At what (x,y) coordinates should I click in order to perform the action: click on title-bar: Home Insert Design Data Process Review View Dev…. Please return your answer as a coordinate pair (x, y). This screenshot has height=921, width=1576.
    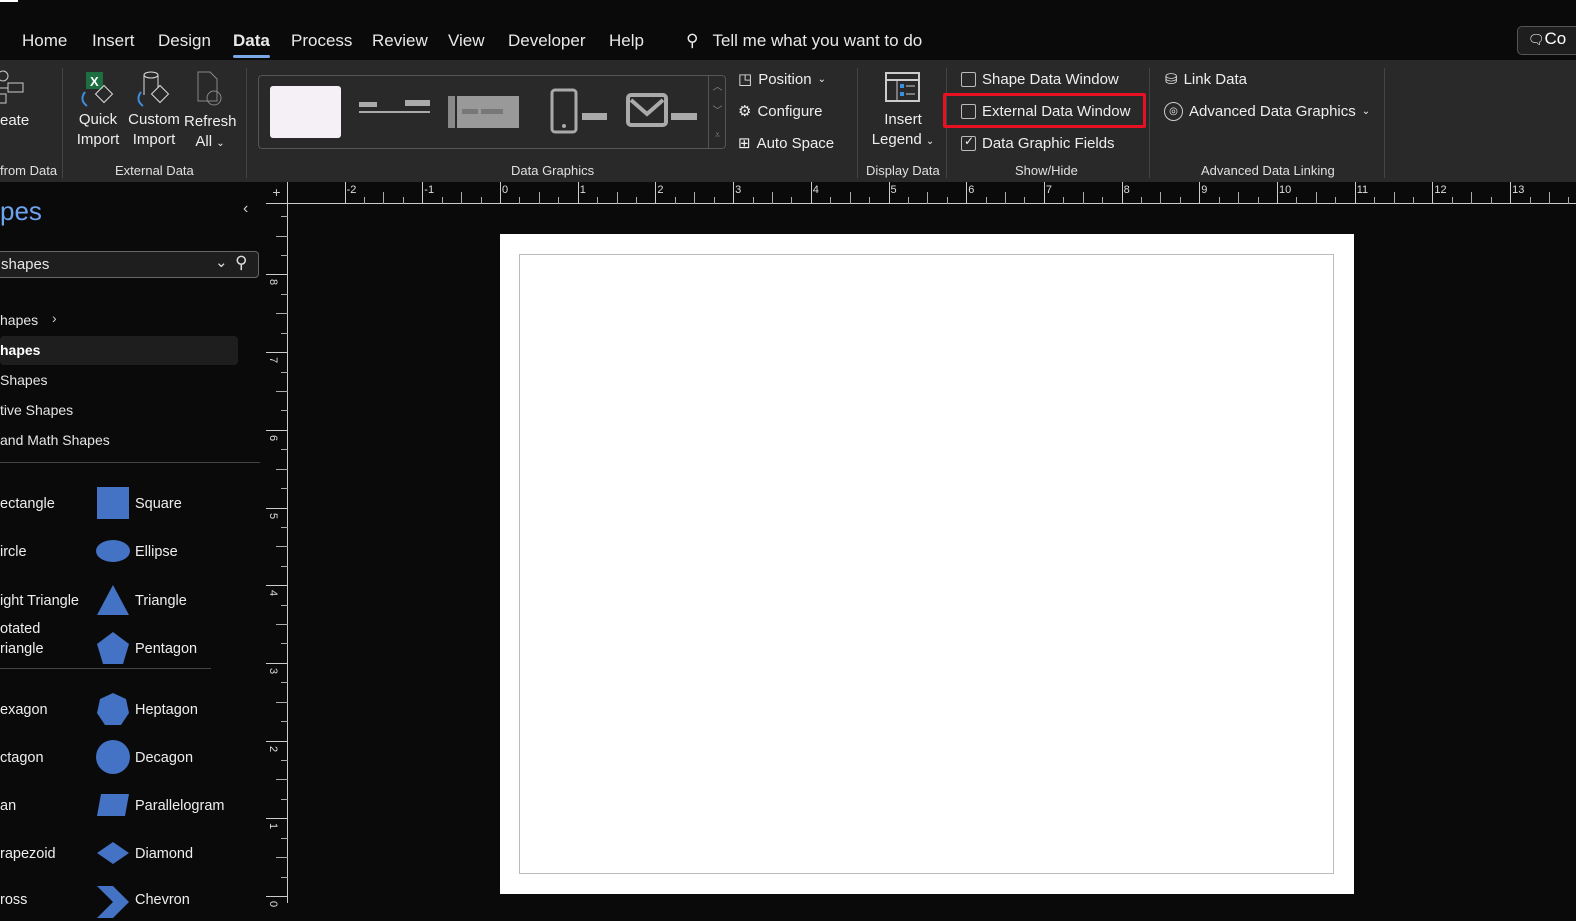
    Looking at the image, I should click on (788, 30).